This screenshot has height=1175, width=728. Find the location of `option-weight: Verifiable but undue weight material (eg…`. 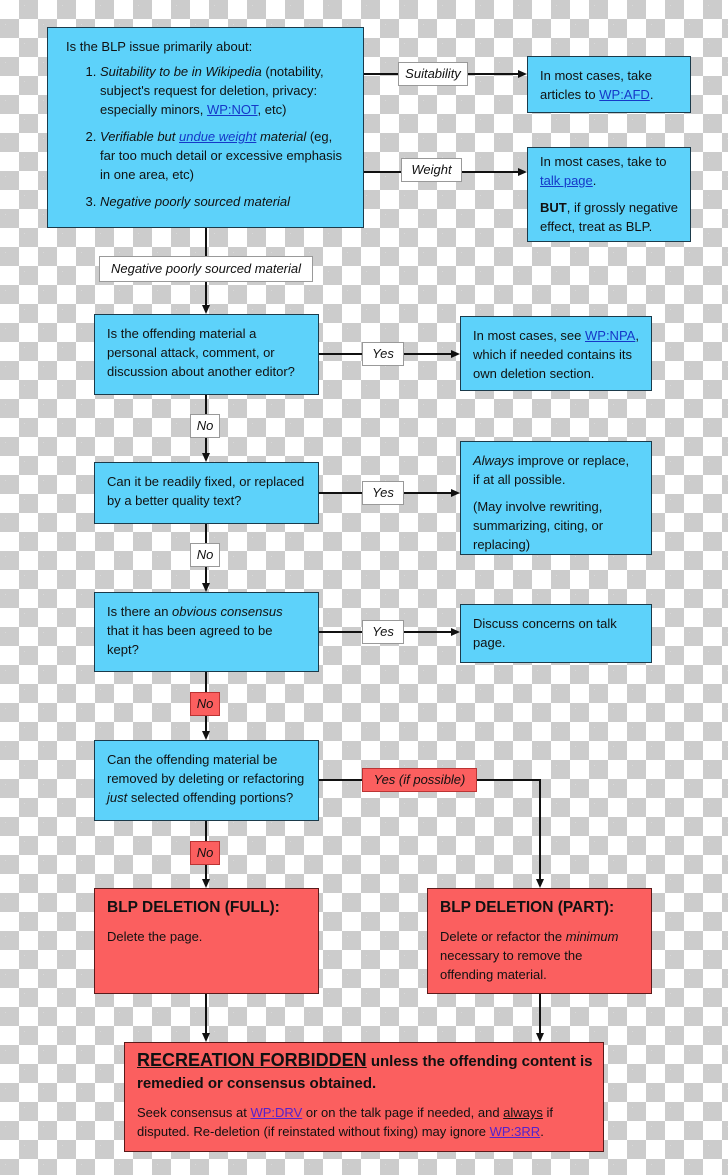

option-weight: Verifiable but undue weight material (eg… is located at coordinates (222, 155).